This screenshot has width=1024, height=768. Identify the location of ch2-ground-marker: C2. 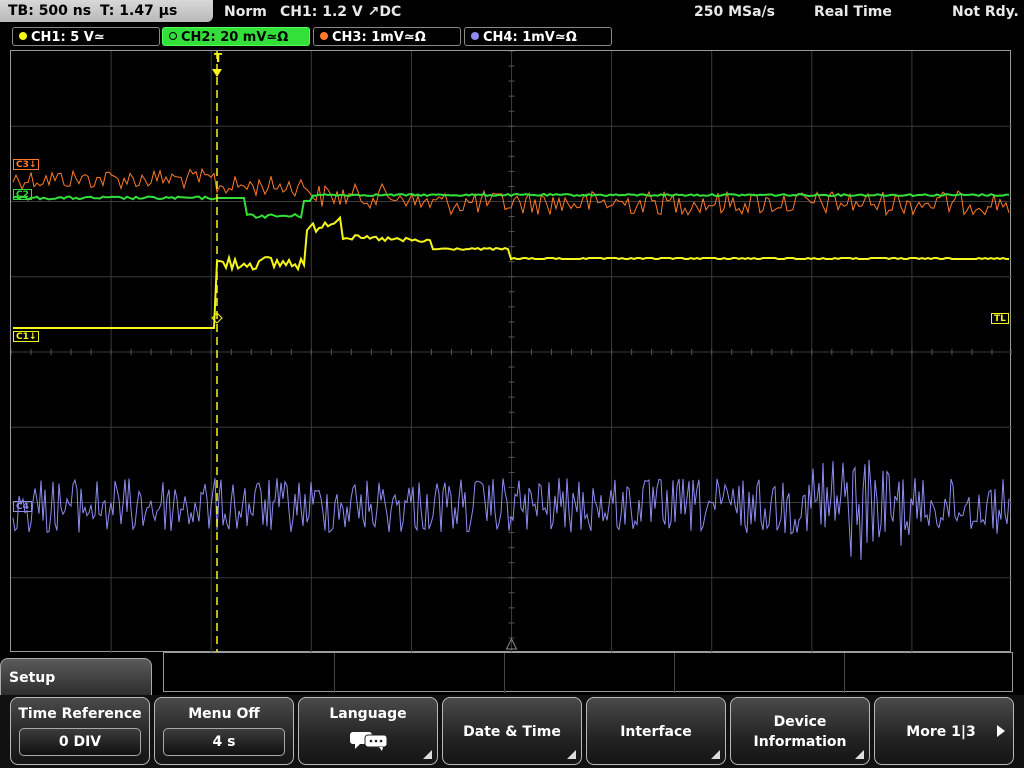
(22, 194).